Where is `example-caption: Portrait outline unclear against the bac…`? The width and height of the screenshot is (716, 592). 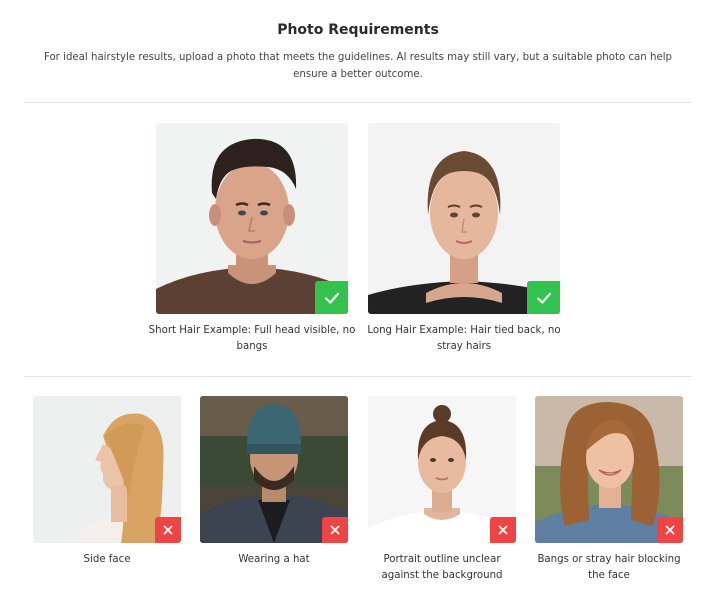 example-caption: Portrait outline unclear against the bac… is located at coordinates (442, 567).